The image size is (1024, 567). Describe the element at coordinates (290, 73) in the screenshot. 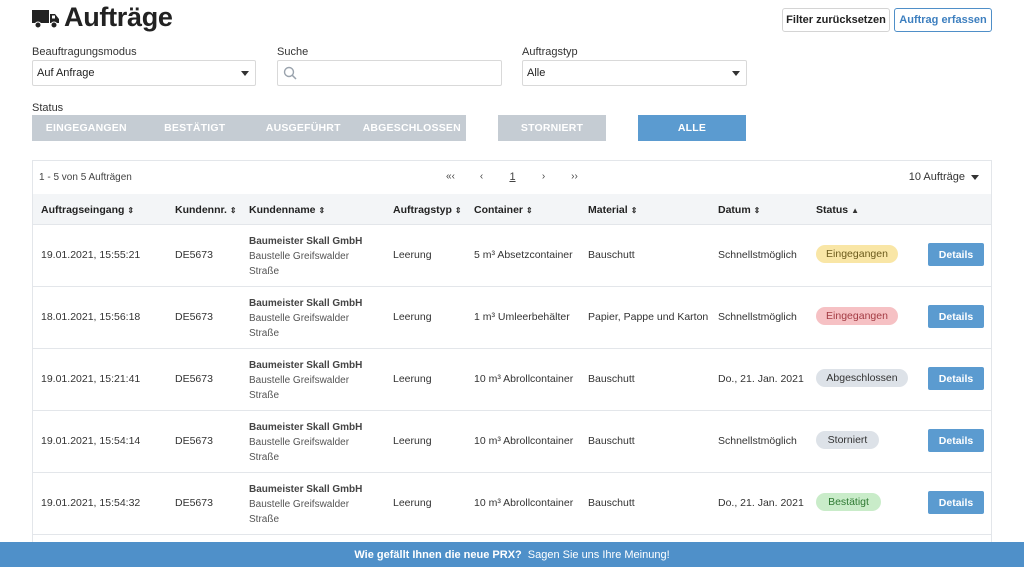

I see `search-icon` at that location.